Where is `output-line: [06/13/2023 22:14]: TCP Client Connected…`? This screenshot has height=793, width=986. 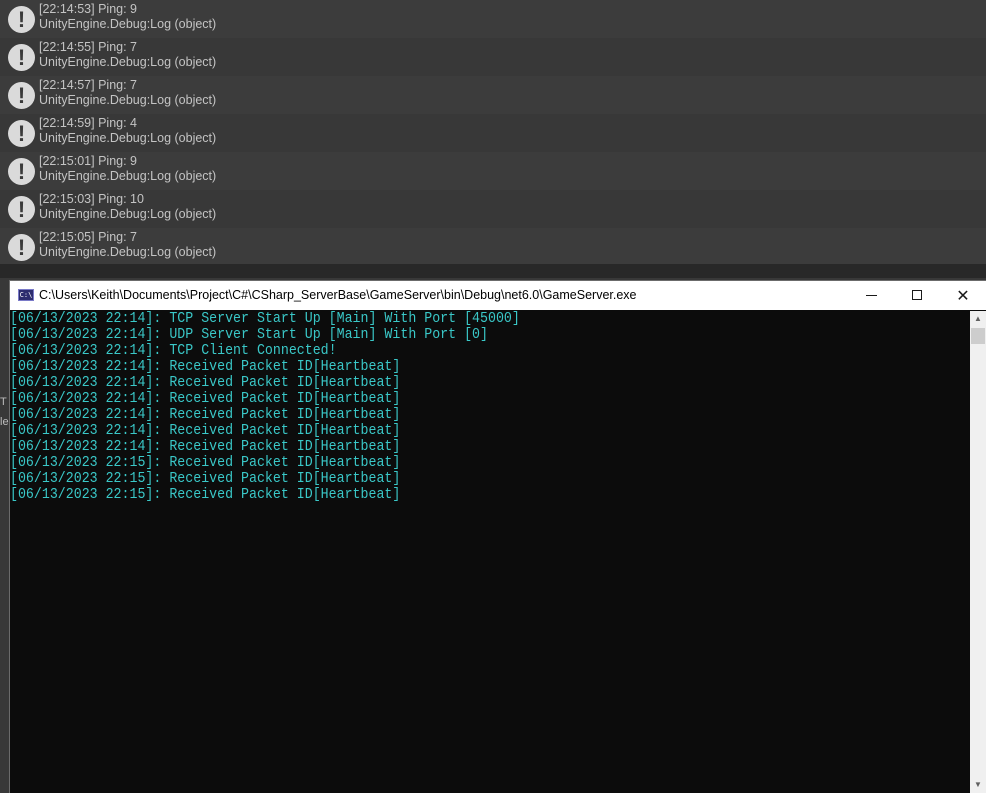 output-line: [06/13/2023 22:14]: TCP Client Connected… is located at coordinates (173, 350).